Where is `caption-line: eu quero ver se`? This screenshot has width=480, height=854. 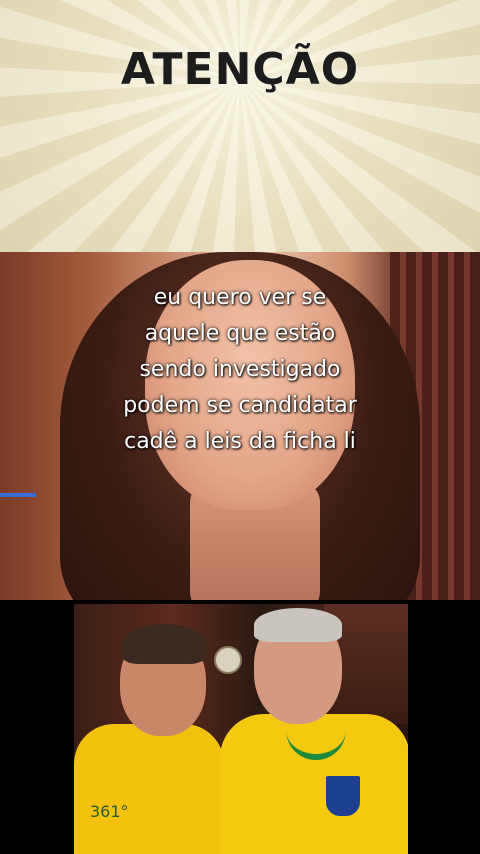
caption-line: eu quero ver se is located at coordinates (240, 297).